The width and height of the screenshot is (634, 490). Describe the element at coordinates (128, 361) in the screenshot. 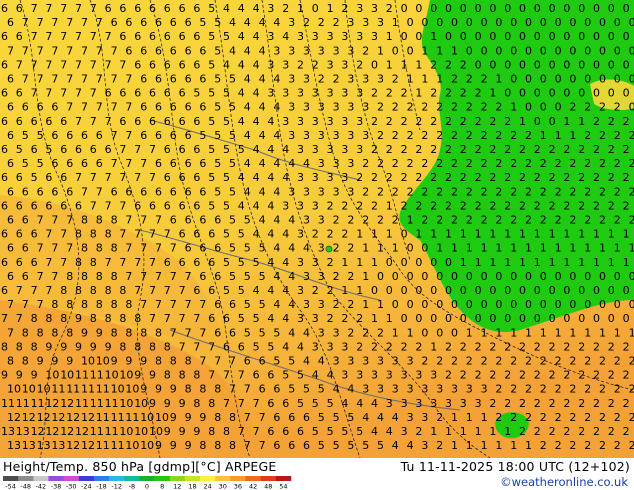

I see `temperature-value: 9` at that location.